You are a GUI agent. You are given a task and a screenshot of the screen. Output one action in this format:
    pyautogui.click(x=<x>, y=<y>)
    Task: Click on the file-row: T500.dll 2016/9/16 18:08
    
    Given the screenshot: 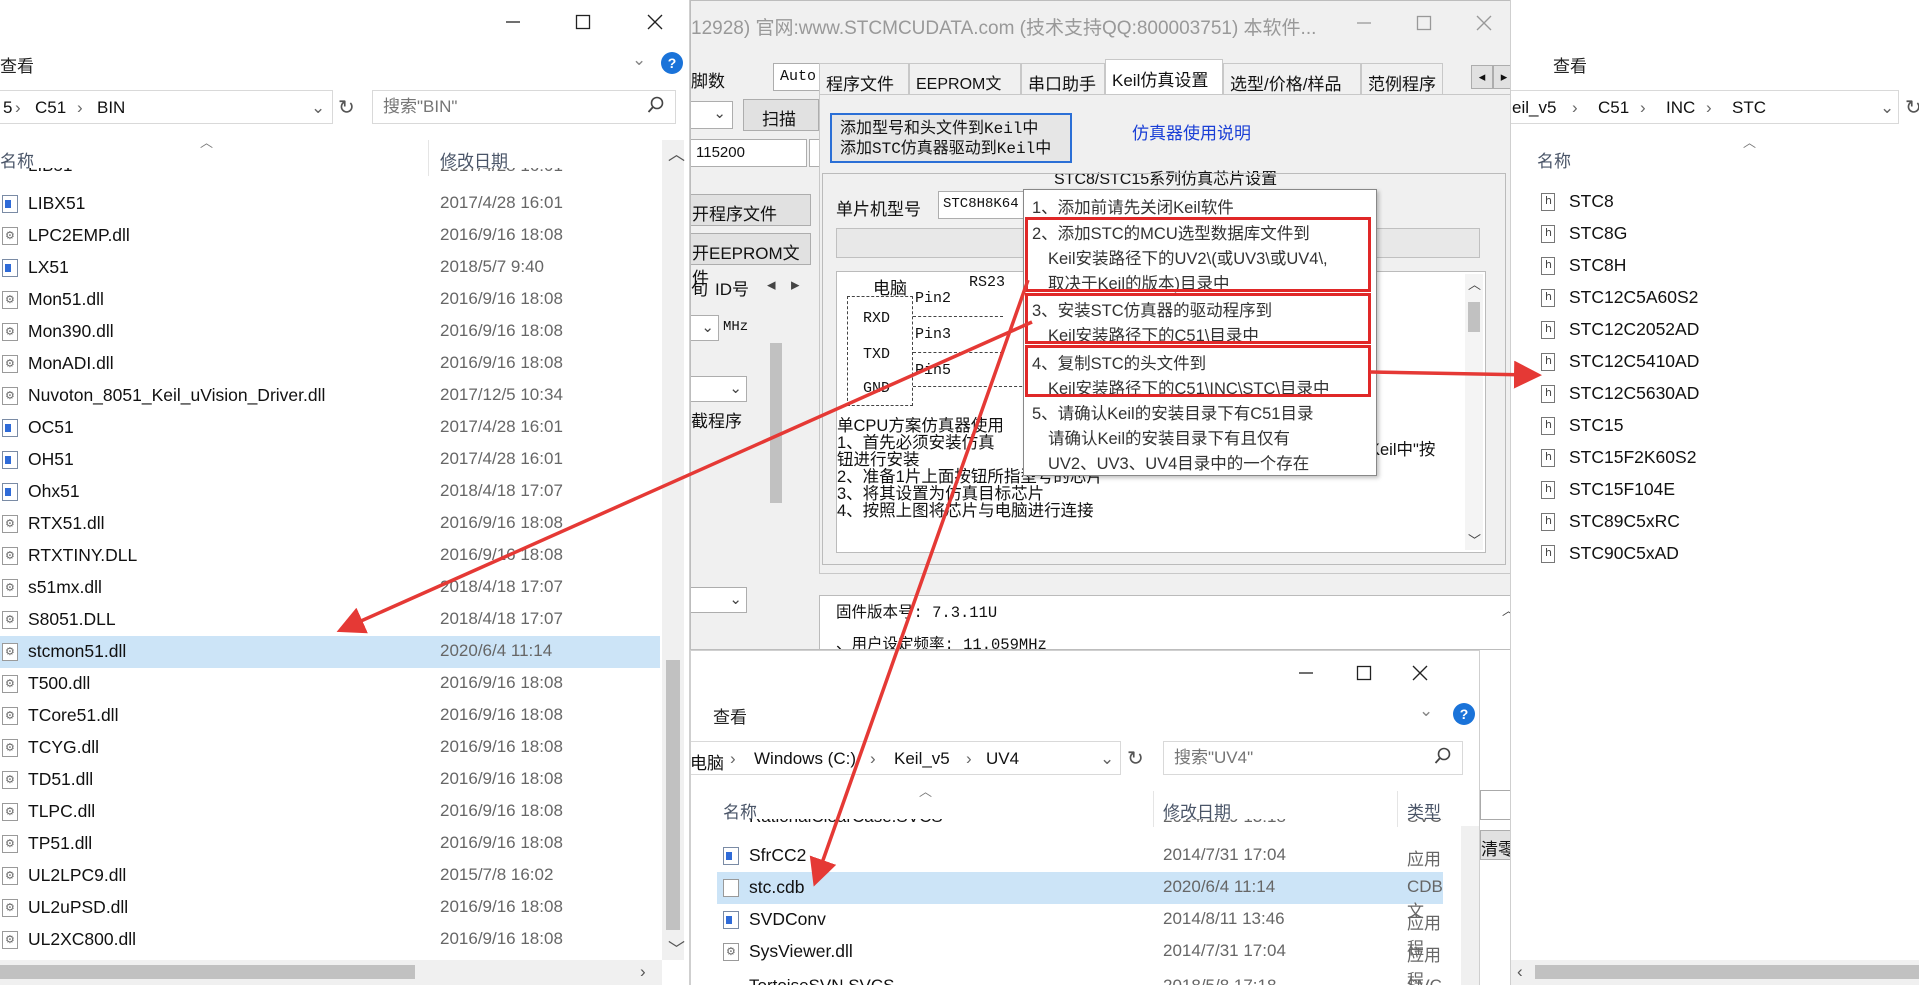 What is the action you would take?
    pyautogui.click(x=330, y=684)
    